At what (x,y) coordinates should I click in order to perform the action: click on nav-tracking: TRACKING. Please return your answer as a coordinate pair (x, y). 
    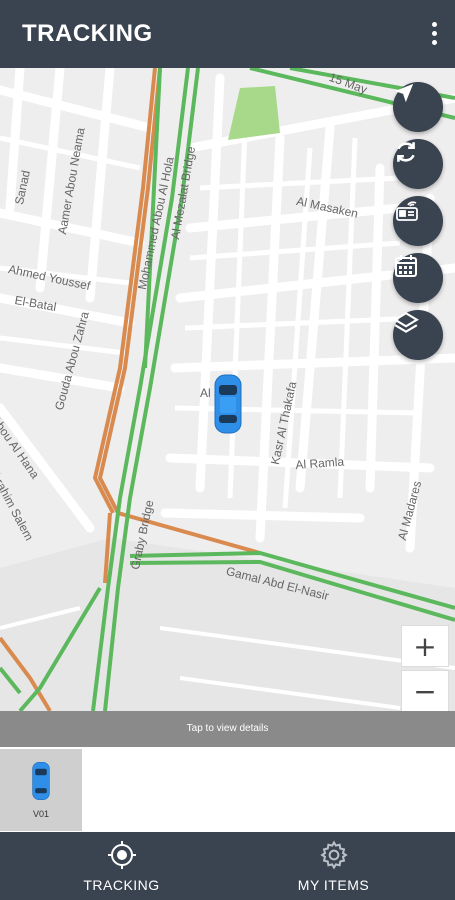
    Looking at the image, I should click on (121, 866).